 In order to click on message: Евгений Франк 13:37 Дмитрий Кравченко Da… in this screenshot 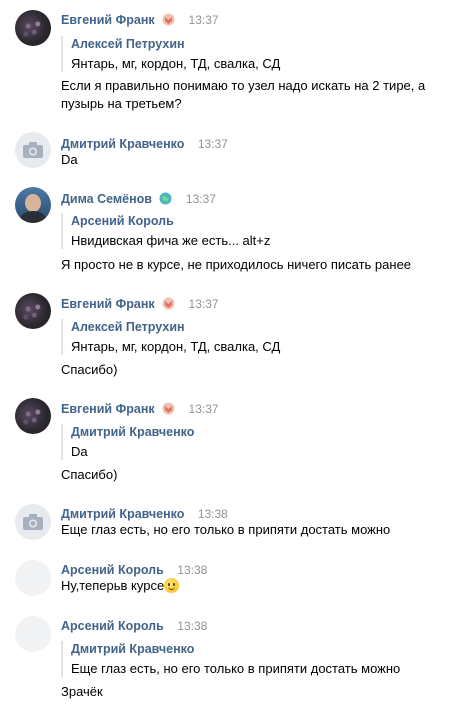, I will do `click(235, 443)`.